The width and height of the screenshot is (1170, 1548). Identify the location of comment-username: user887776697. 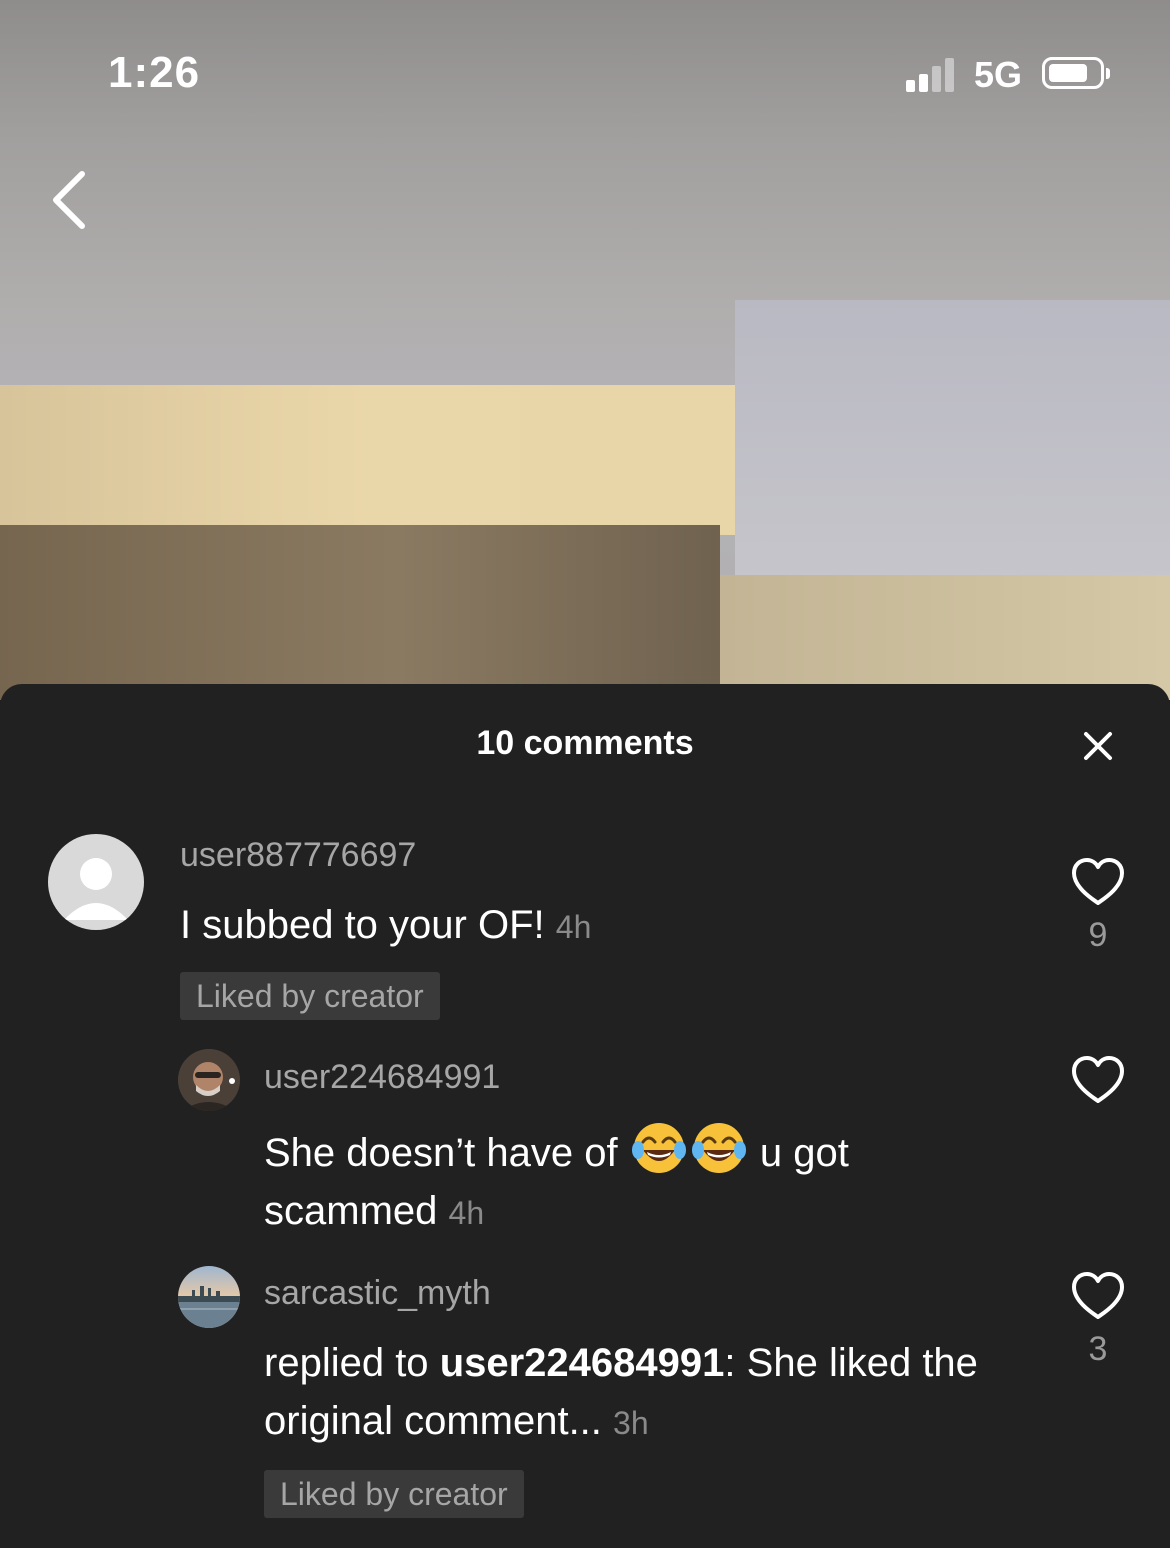
(298, 855).